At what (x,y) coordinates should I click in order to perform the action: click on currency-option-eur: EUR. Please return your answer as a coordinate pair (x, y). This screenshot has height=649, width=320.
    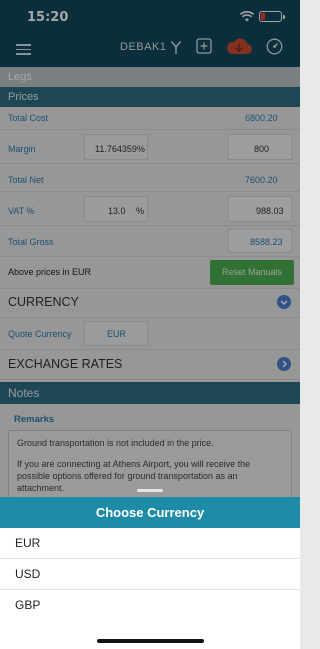
    Looking at the image, I should click on (150, 543).